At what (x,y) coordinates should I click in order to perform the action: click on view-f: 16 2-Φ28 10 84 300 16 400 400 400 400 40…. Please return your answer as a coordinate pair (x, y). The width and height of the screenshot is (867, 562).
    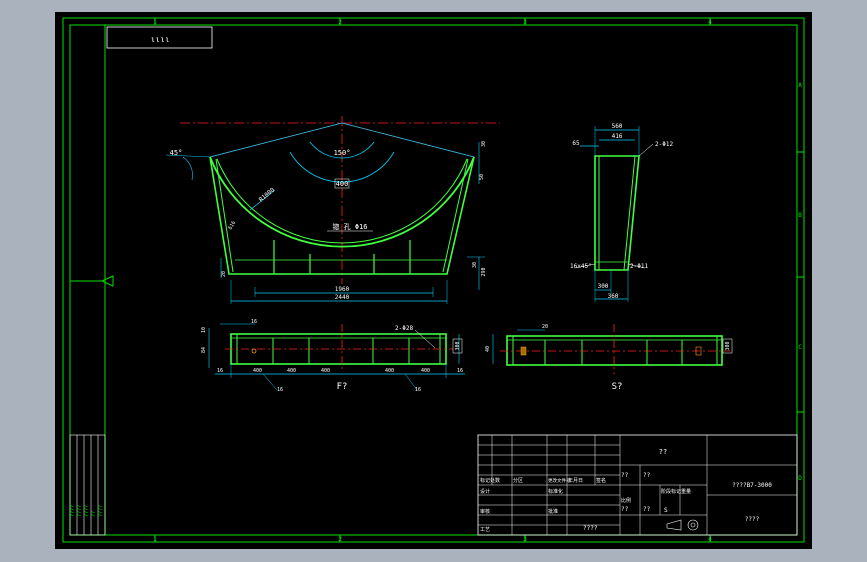
    Looking at the image, I should click on (333, 356).